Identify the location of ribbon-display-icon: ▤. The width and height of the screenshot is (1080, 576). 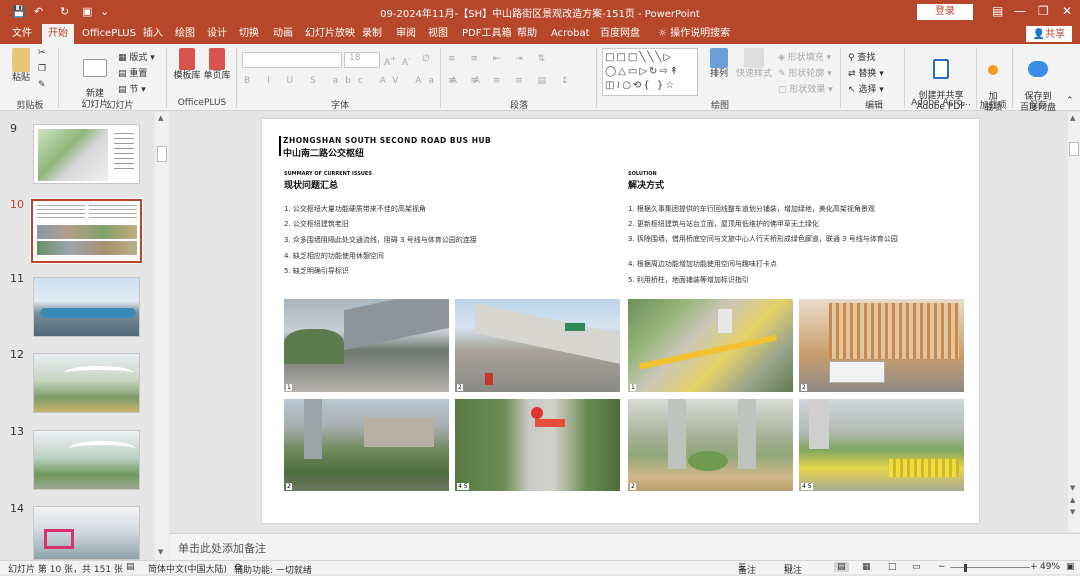
(997, 11).